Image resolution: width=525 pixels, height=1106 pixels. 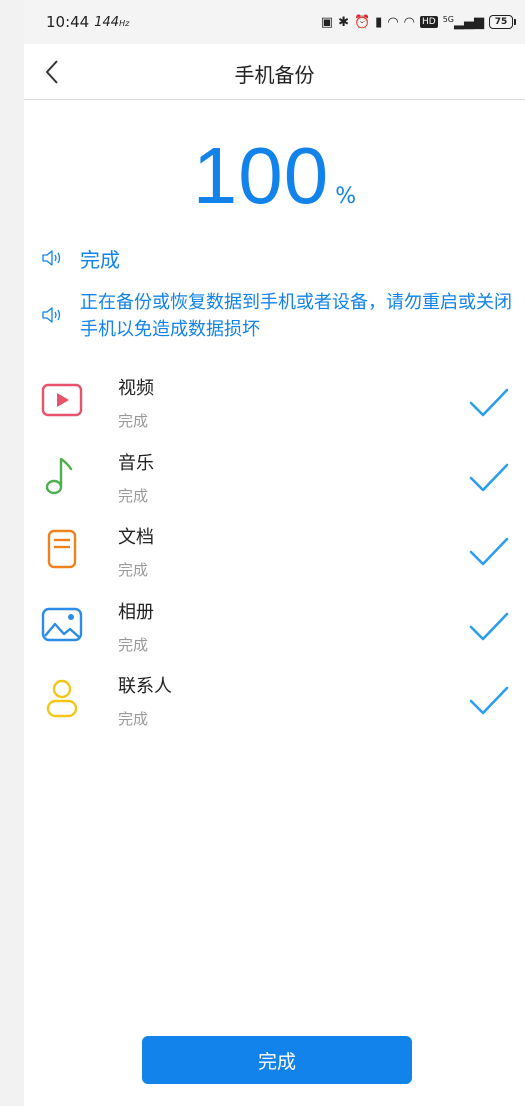 I want to click on notice-done-text: 完成, so click(x=100, y=260).